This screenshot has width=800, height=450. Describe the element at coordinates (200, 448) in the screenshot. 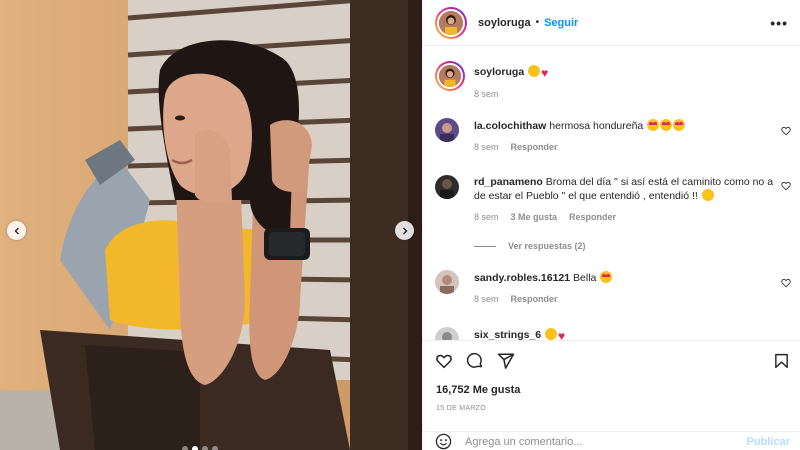

I see `carousel-dots` at that location.